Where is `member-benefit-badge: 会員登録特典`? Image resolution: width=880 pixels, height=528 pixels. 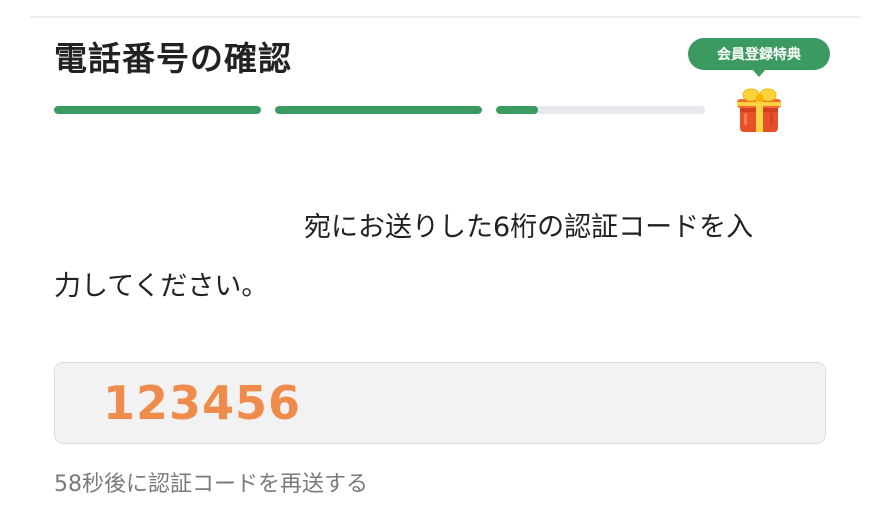 member-benefit-badge: 会員登録特典 is located at coordinates (759, 54).